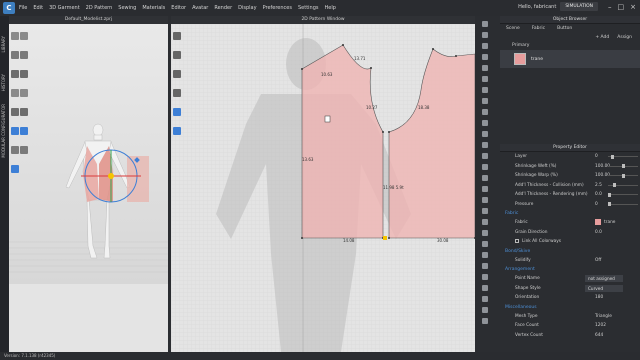 This screenshot has height=360, width=640. What do you see at coordinates (15, 131) in the screenshot?
I see `texture-icon` at bounding box center [15, 131].